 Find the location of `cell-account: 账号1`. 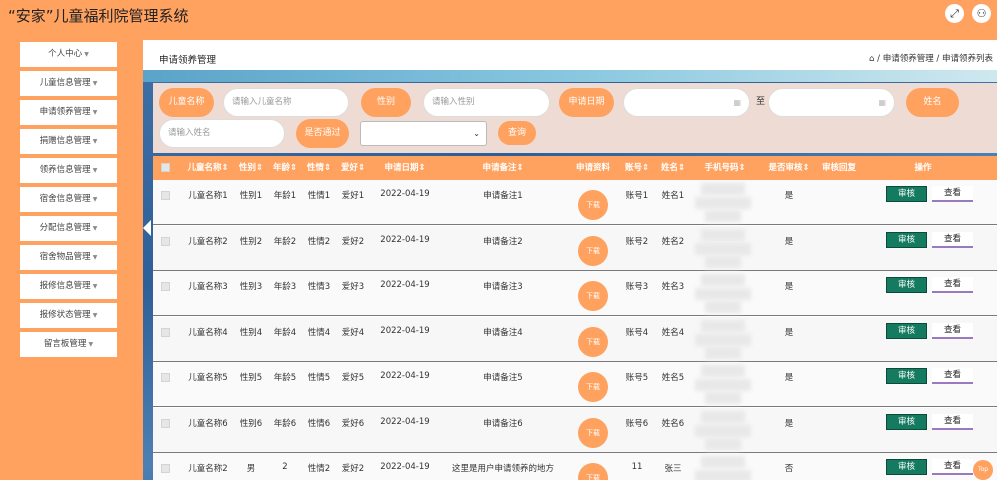

cell-account: 账号1 is located at coordinates (637, 196).